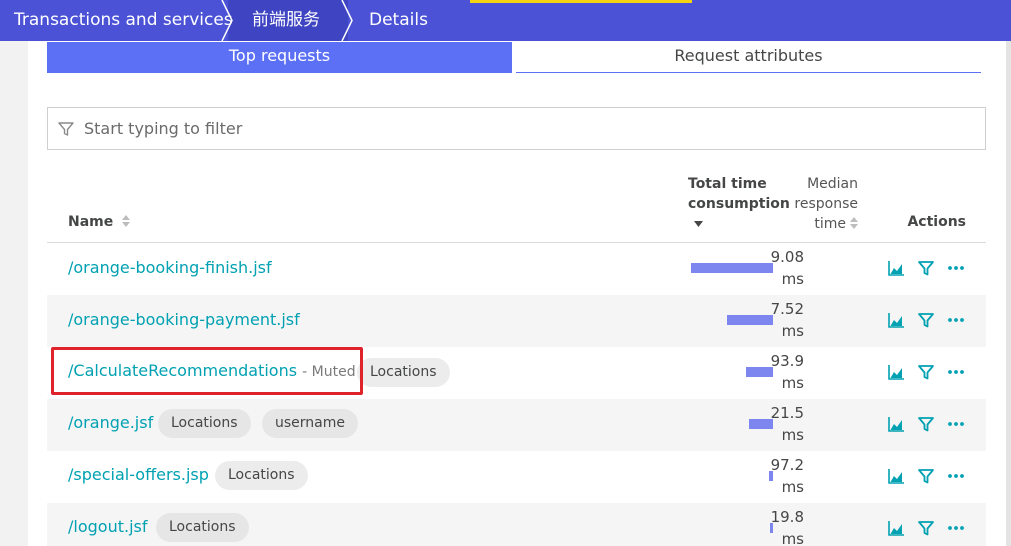  Describe the element at coordinates (776, 372) in the screenshot. I see `median-response-time: 93.9 ms` at that location.